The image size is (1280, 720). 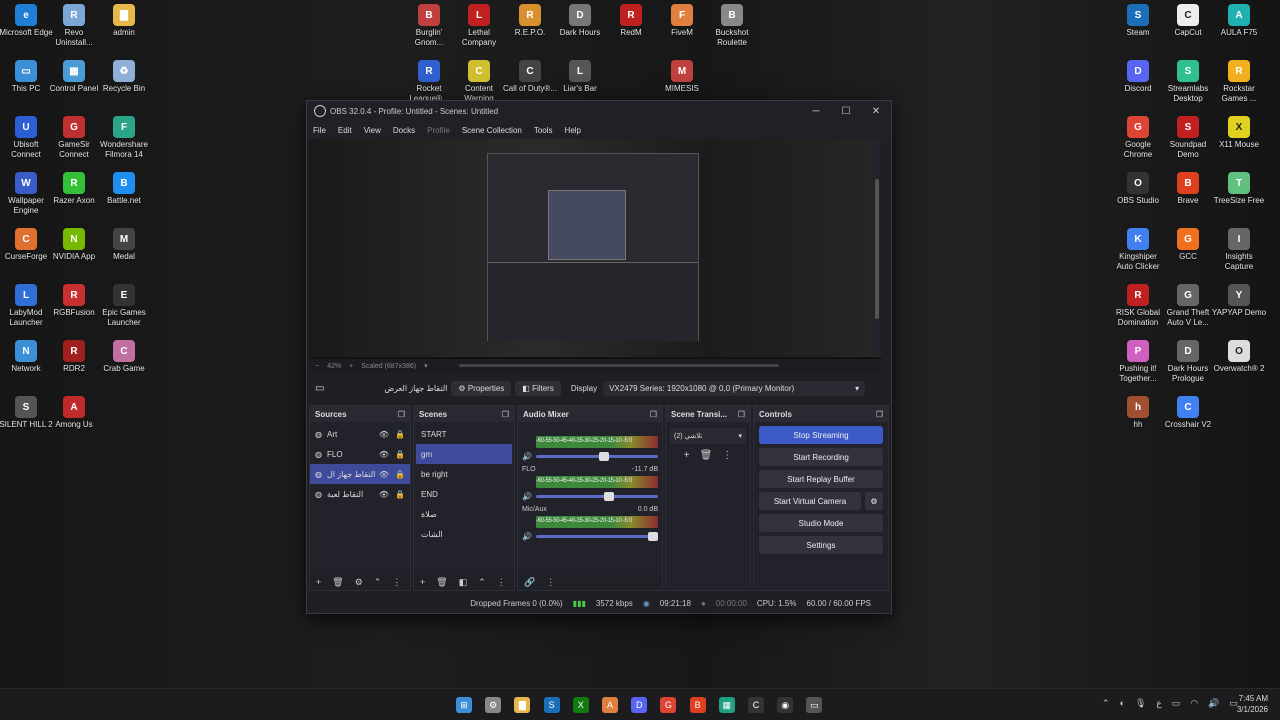 I want to click on chevron-up-icon: ⌃, so click(x=1106, y=703).